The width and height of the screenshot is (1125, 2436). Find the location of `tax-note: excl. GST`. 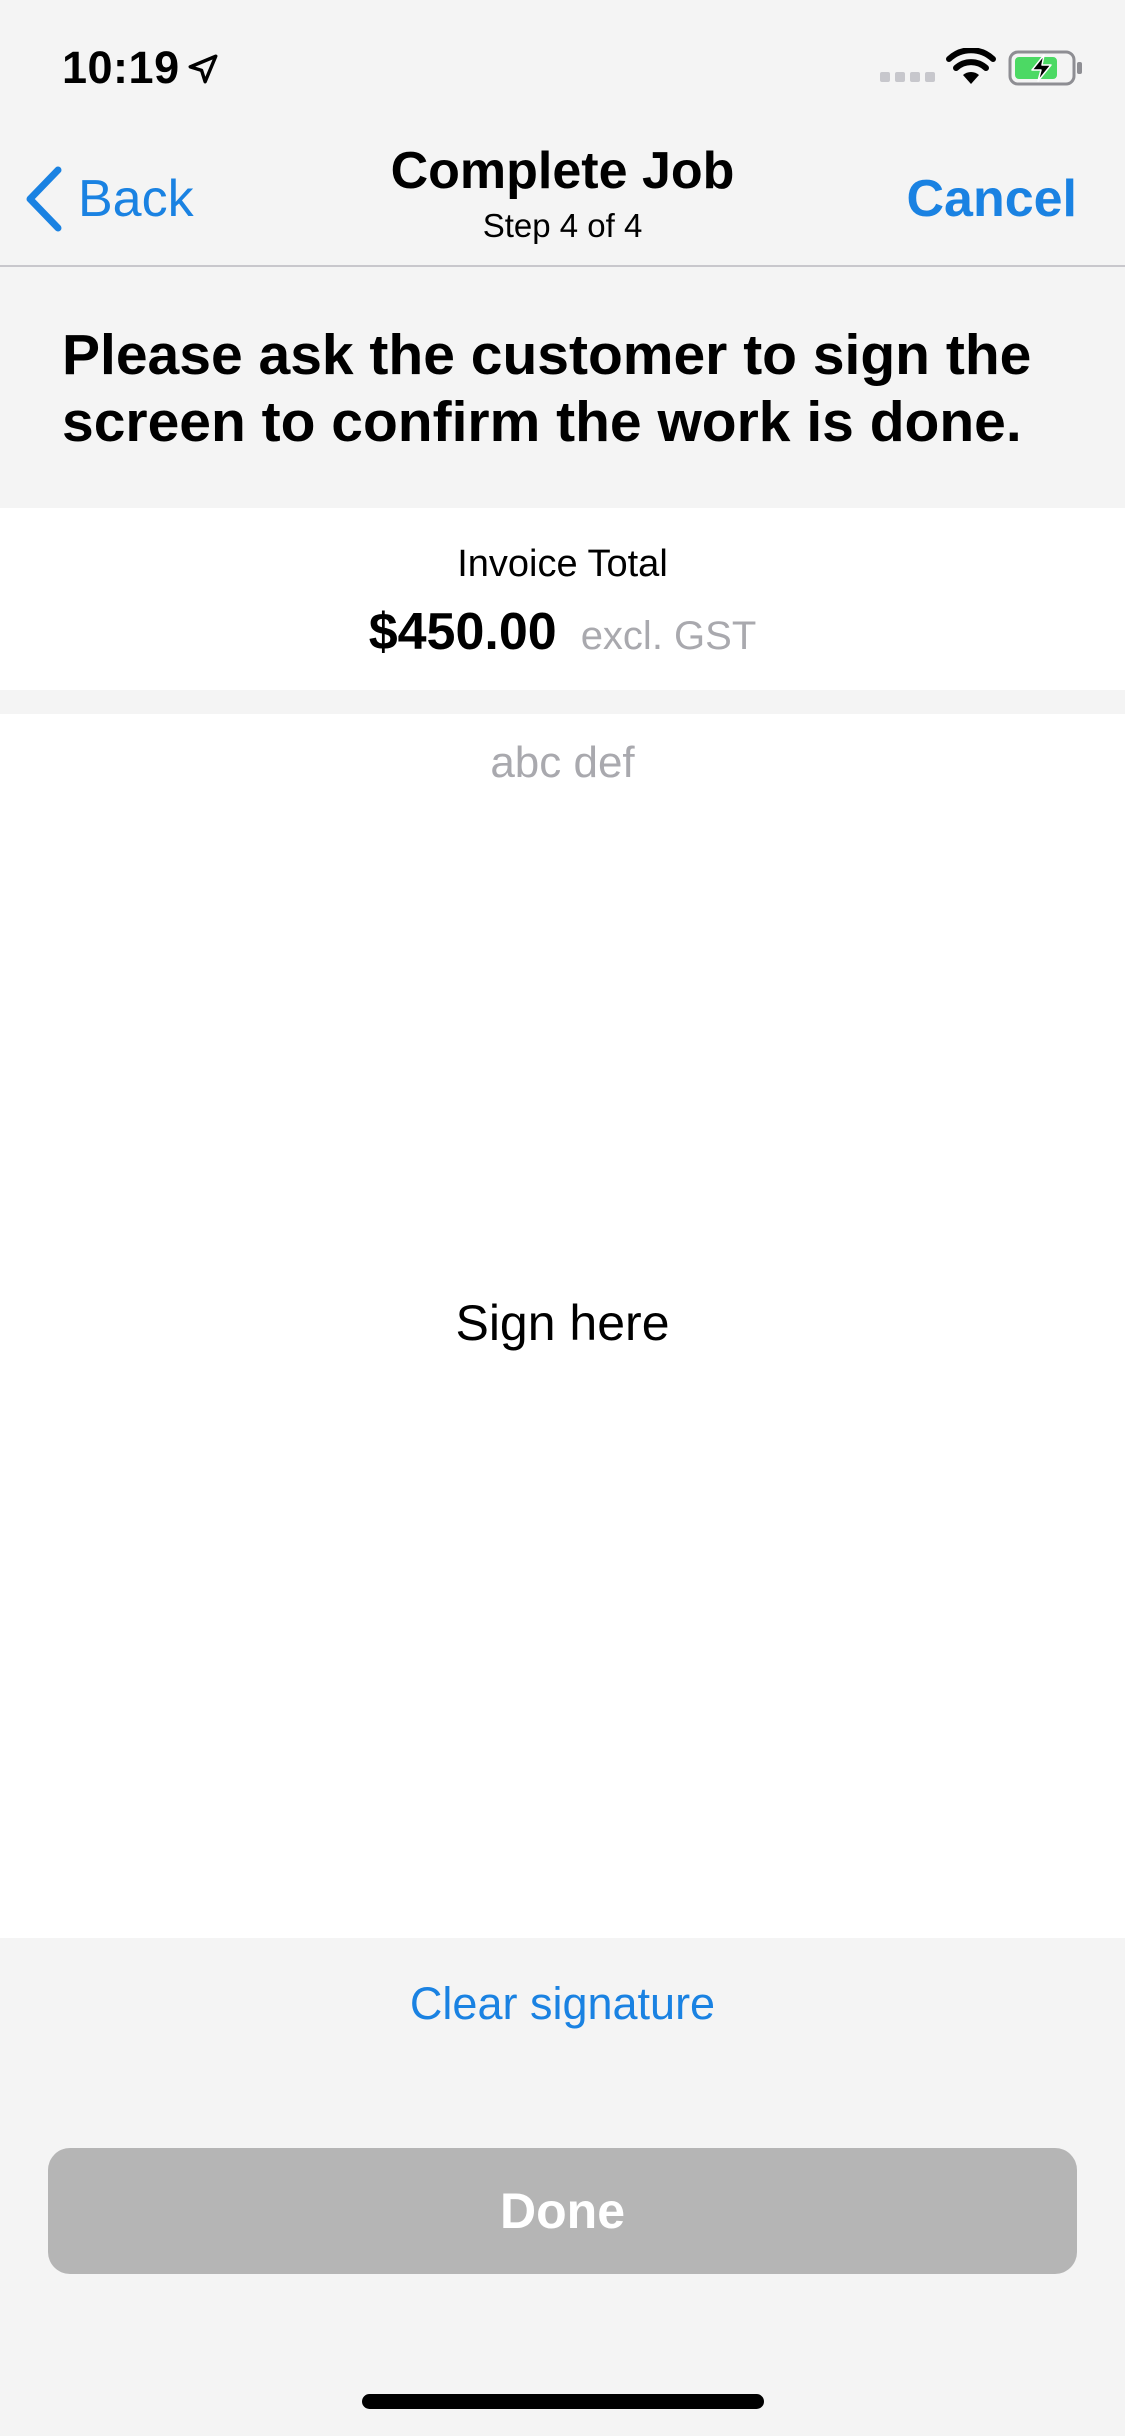

tax-note: excl. GST is located at coordinates (668, 636).